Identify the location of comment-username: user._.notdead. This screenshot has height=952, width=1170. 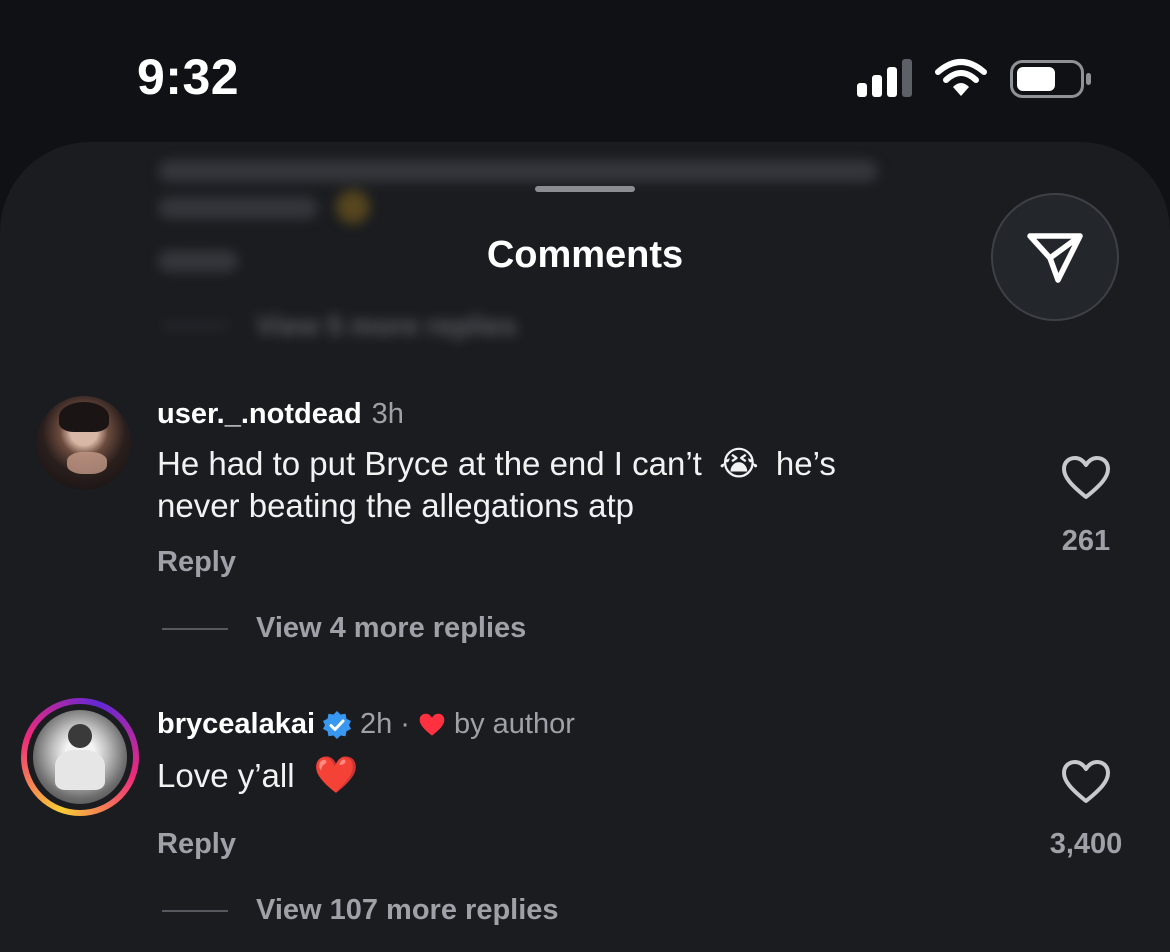
(259, 414).